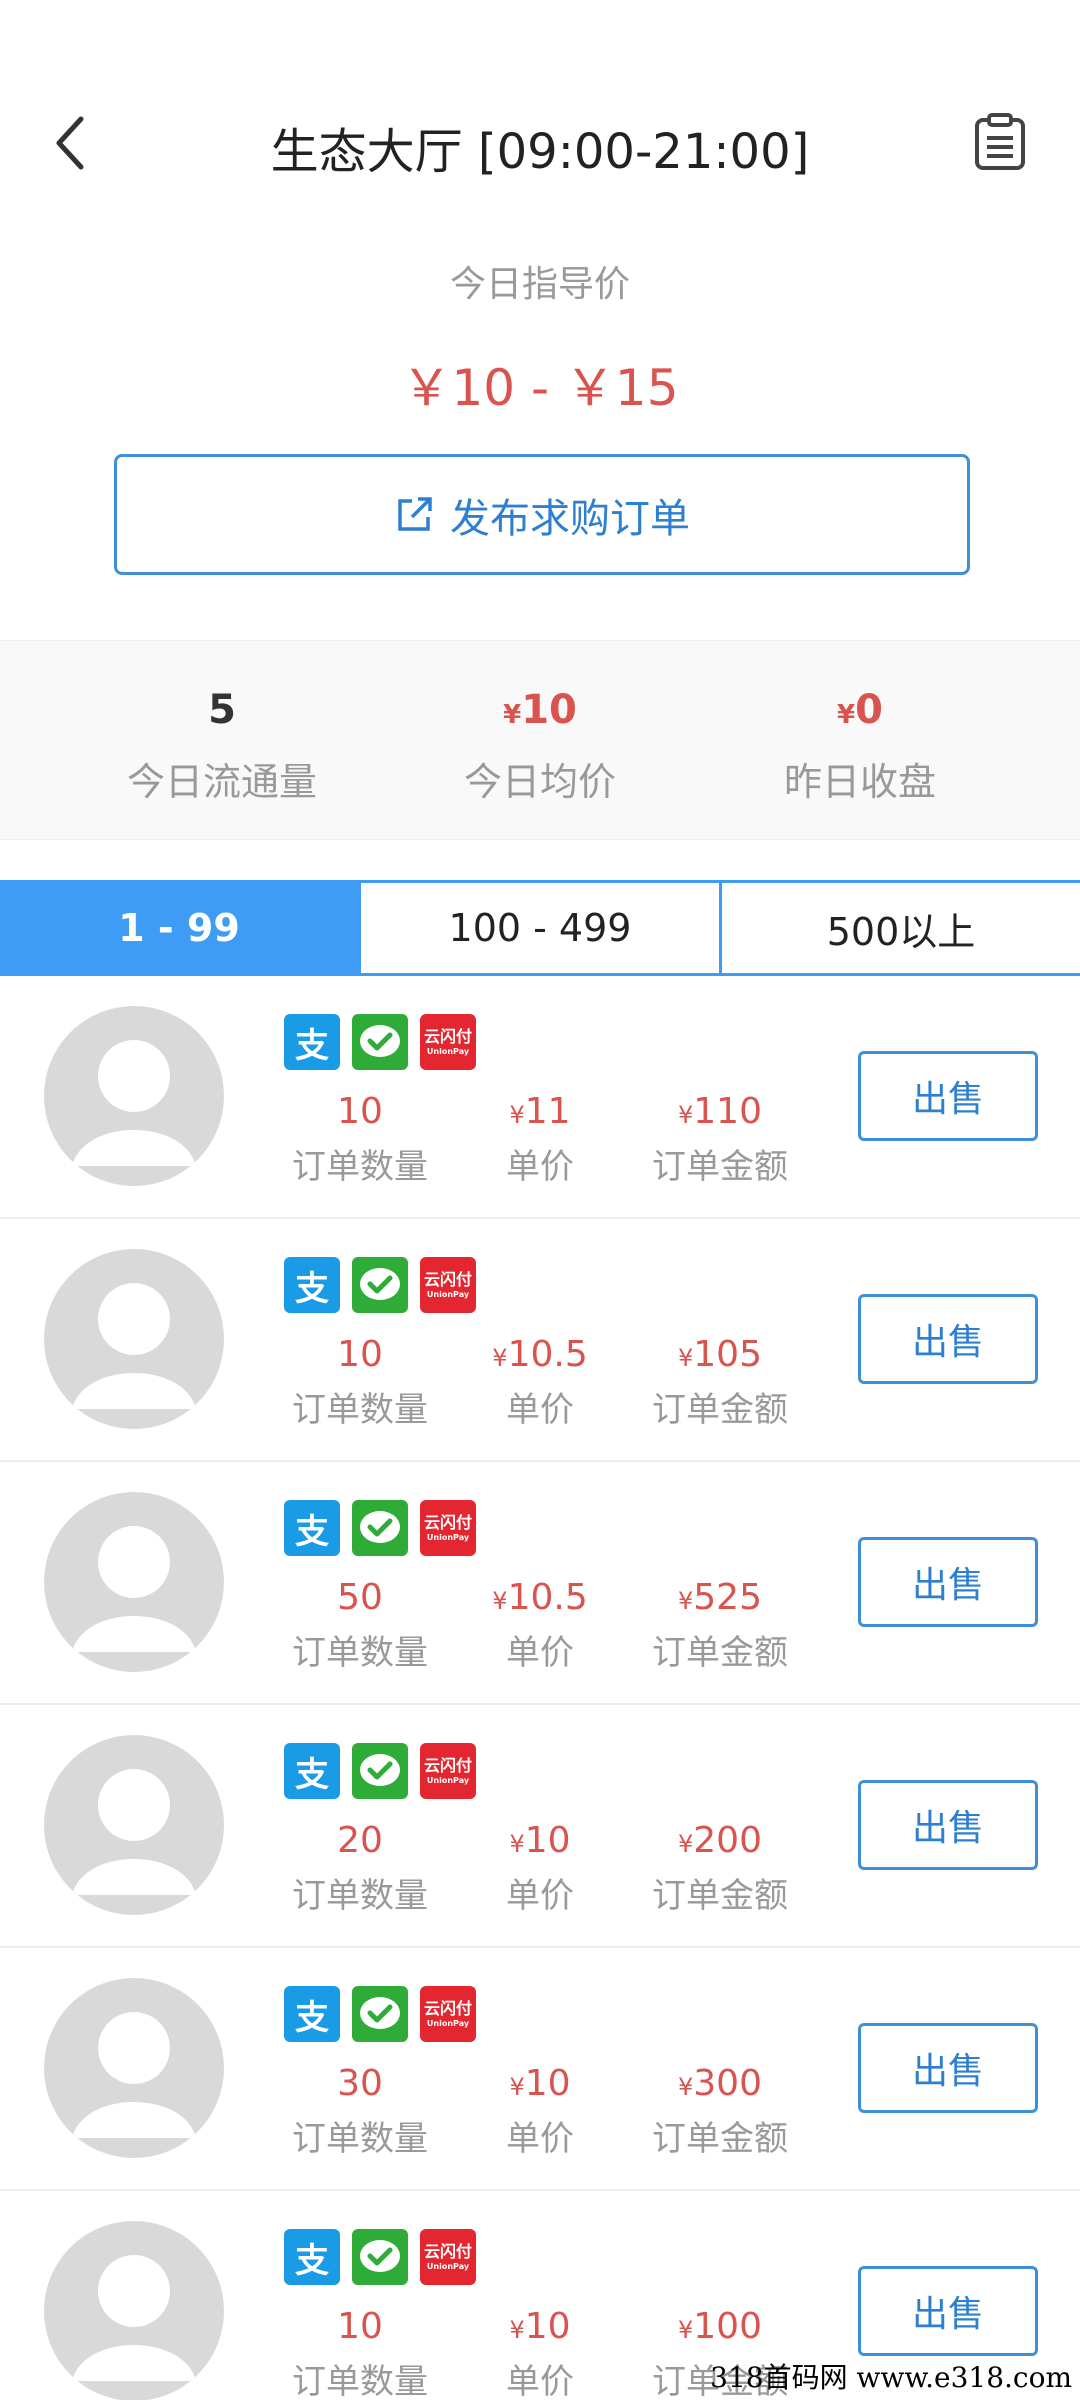  Describe the element at coordinates (539, 782) in the screenshot. I see `stat-average-label: 今日均价` at that location.